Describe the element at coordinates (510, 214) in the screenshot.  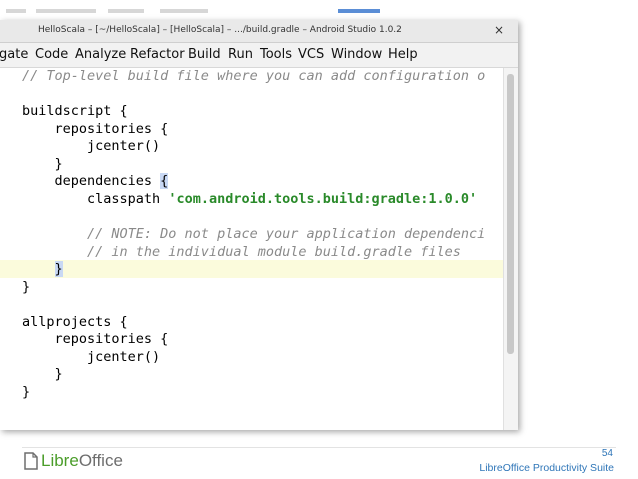
I see `scrollbar-thumb` at that location.